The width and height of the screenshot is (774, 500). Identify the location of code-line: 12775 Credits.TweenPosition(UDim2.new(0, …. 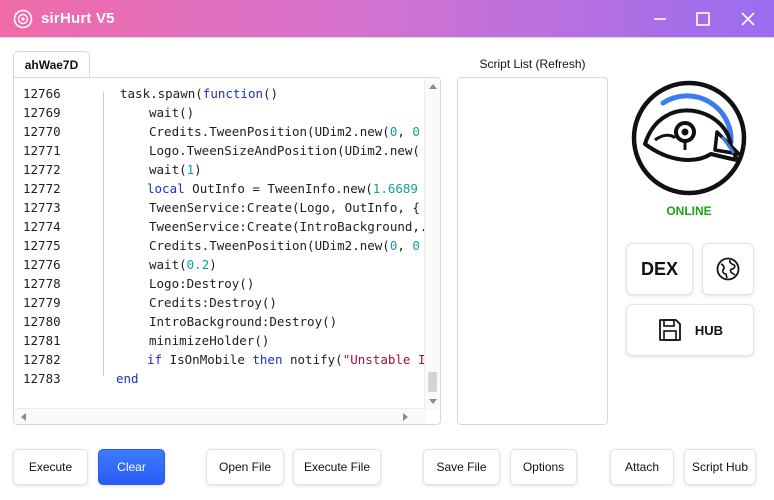
(220, 245).